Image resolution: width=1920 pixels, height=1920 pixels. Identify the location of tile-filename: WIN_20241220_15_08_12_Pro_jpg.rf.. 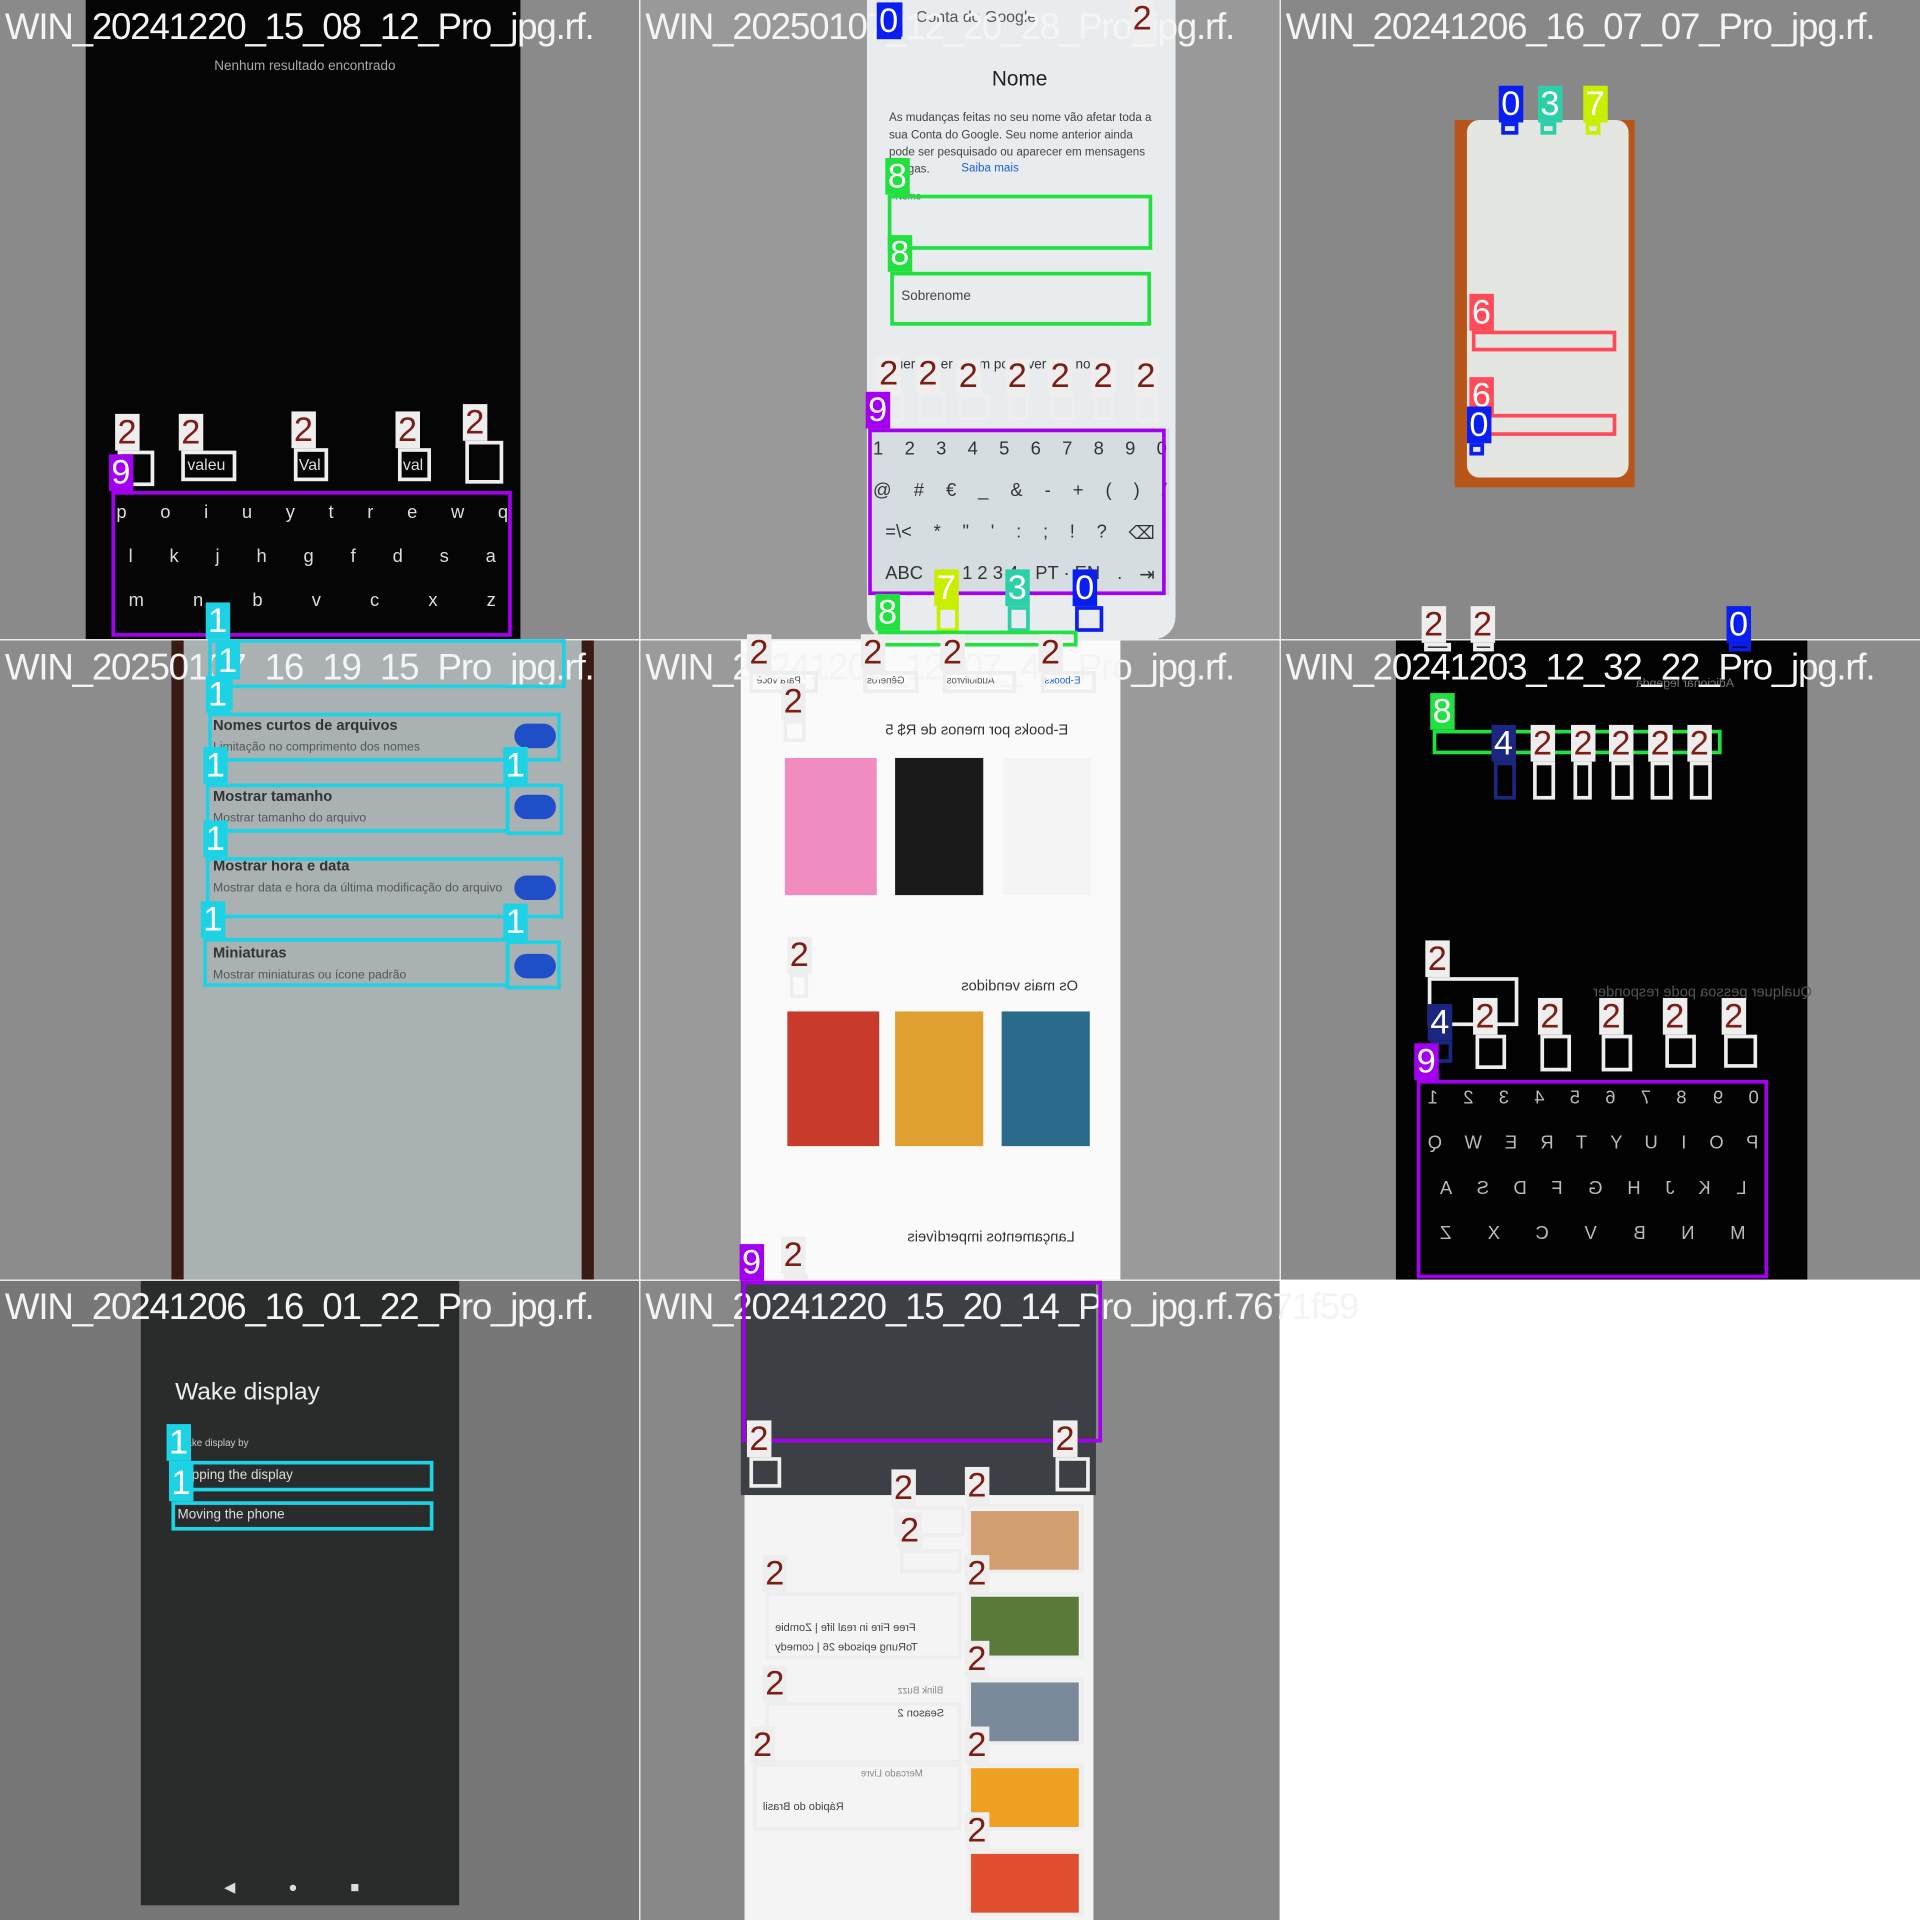
(299, 27).